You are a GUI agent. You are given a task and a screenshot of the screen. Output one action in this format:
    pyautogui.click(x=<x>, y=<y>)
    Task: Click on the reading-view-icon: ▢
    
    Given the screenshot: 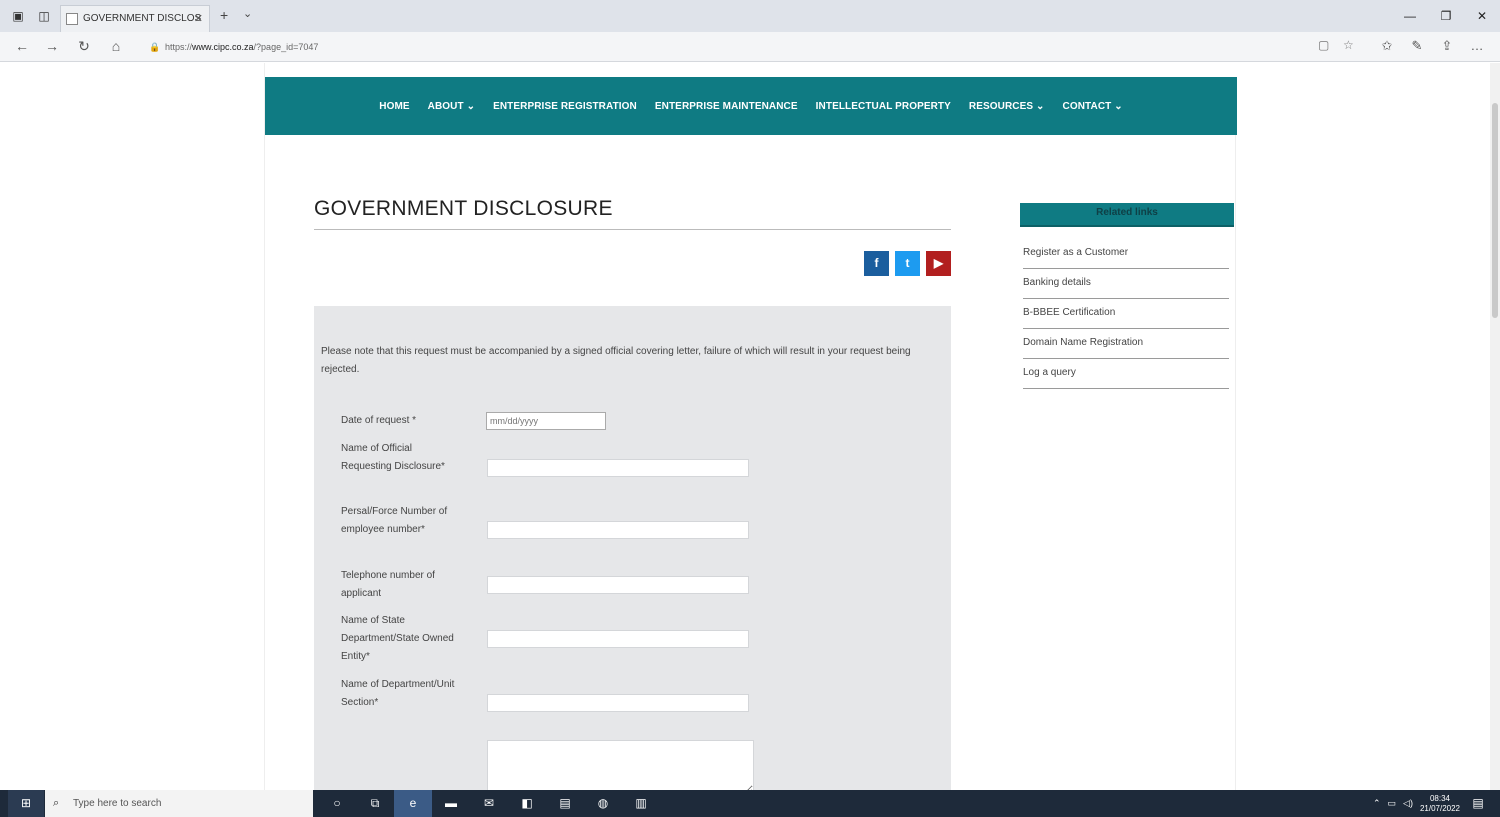 What is the action you would take?
    pyautogui.click(x=1323, y=45)
    